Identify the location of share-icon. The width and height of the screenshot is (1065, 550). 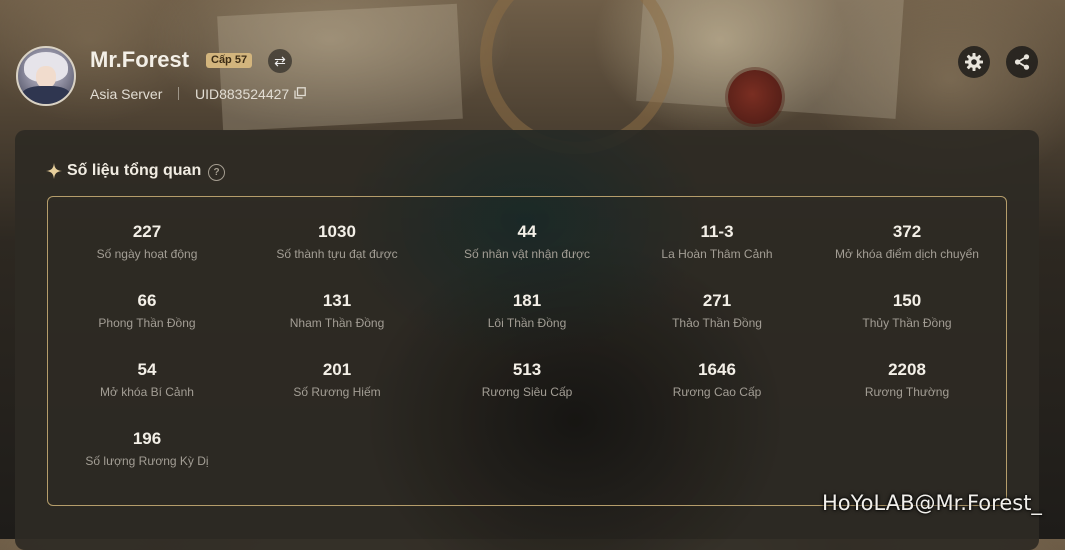
(1022, 62).